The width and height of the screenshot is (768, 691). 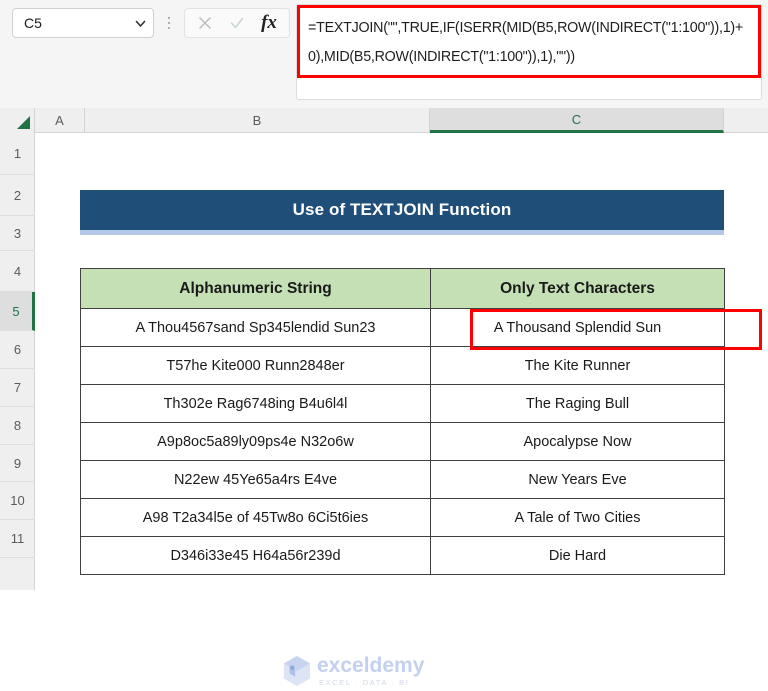 I want to click on row-header-strip: 1 2 3 4 5 6 7 8 9 10 11, so click(x=17, y=361).